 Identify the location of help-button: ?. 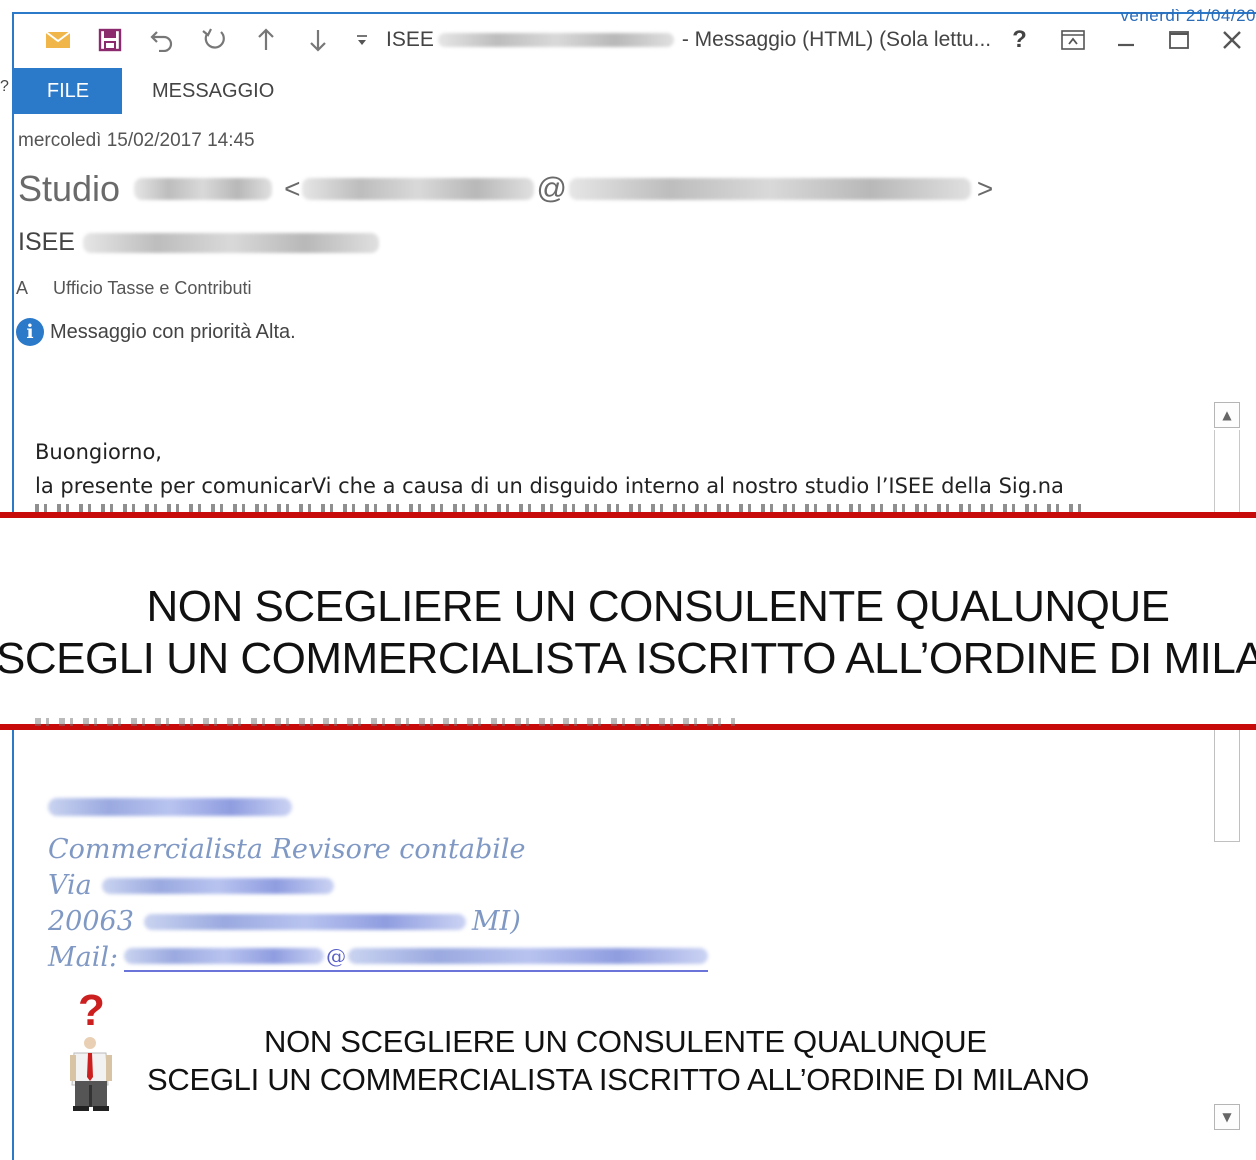
(1019, 40).